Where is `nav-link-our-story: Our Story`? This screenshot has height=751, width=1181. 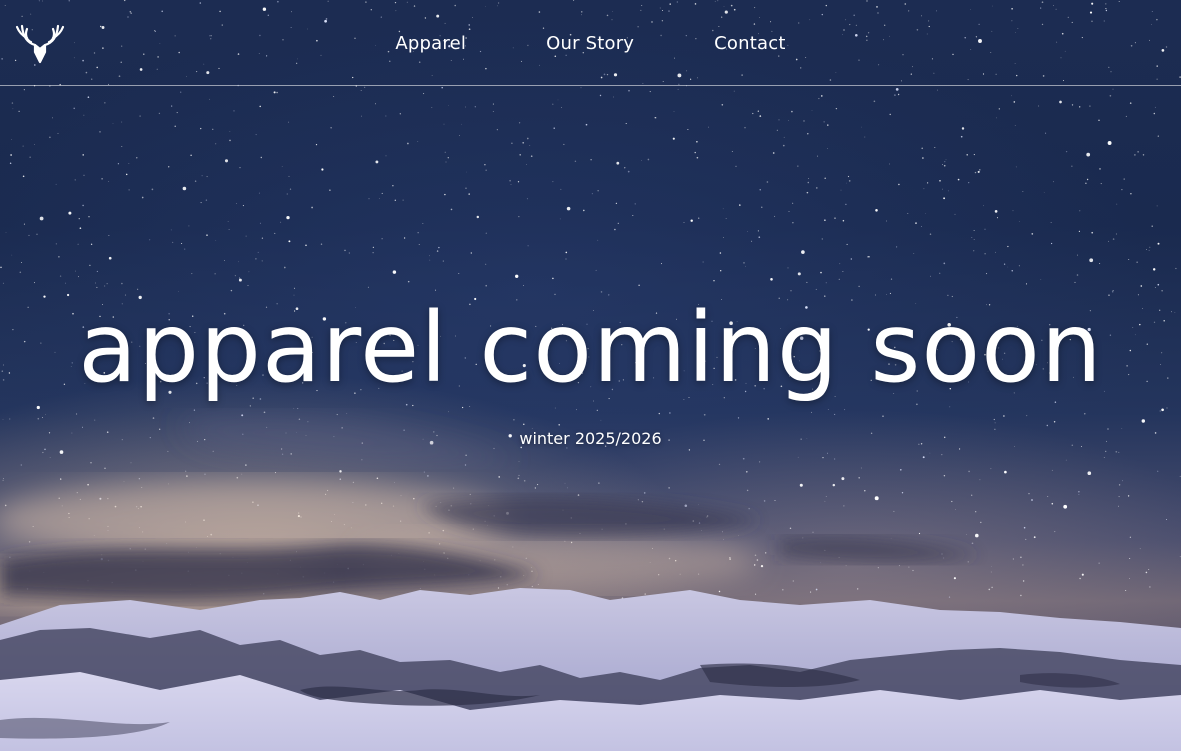 nav-link-our-story: Our Story is located at coordinates (590, 43).